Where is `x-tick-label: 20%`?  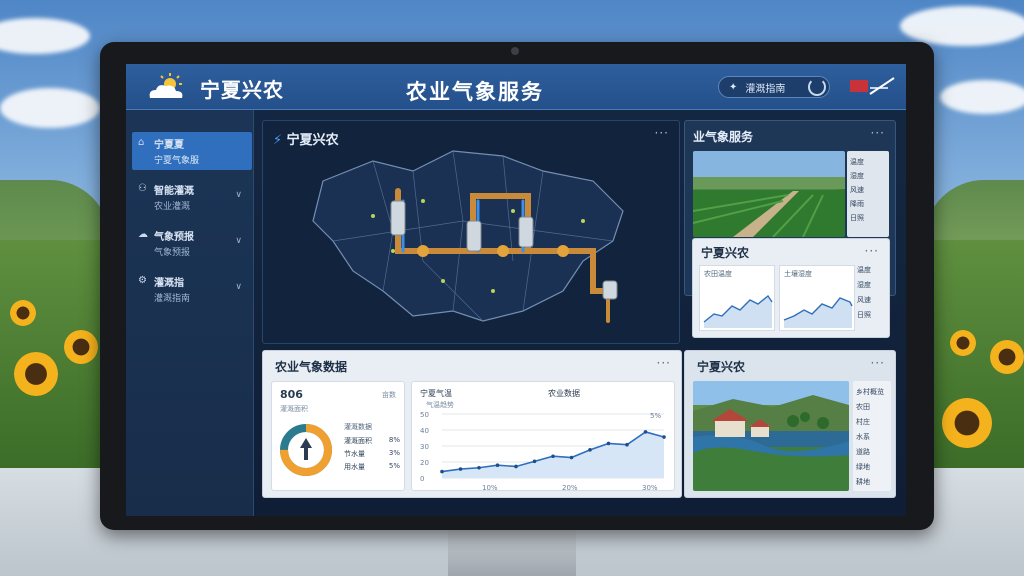 x-tick-label: 20% is located at coordinates (570, 488).